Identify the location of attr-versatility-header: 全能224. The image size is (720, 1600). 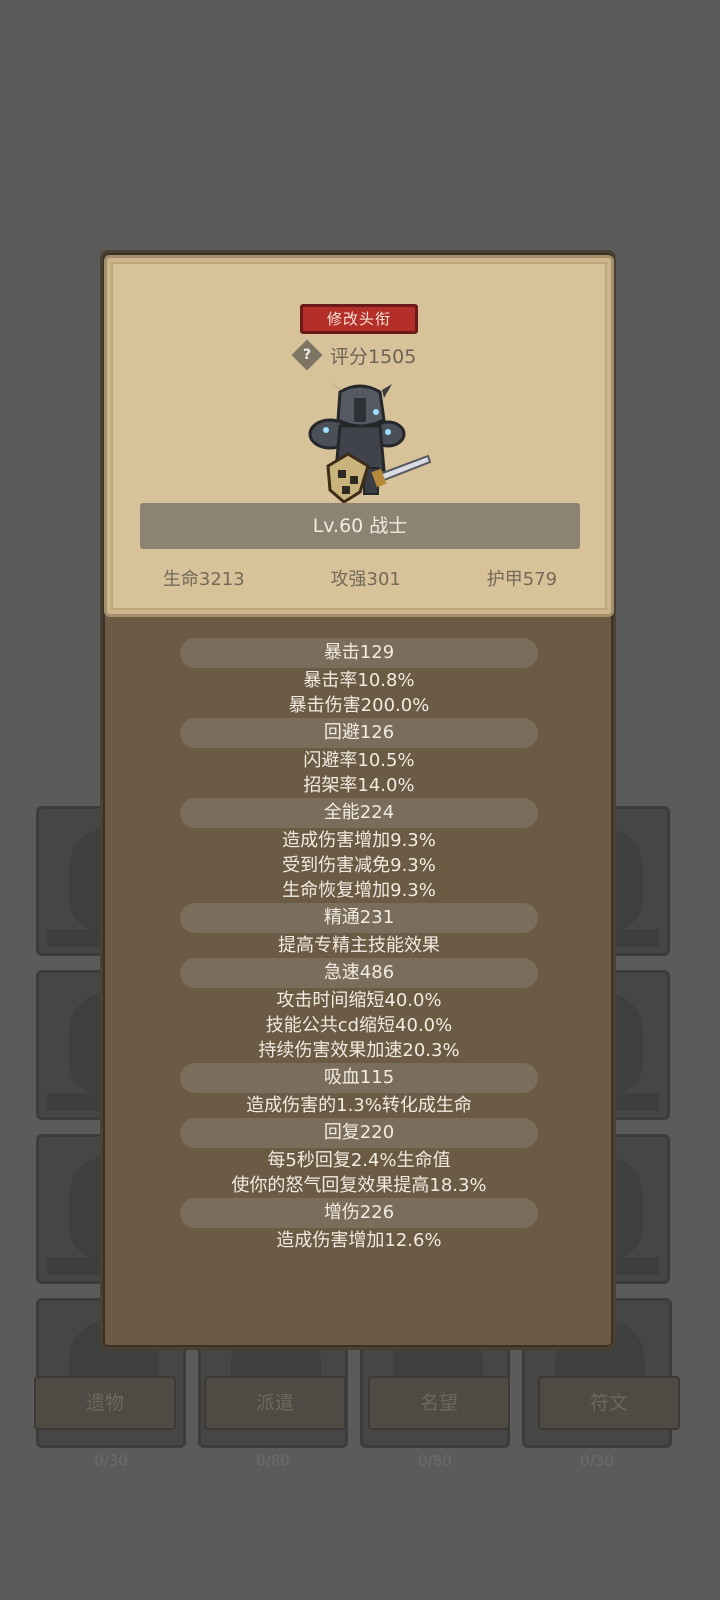
(359, 813).